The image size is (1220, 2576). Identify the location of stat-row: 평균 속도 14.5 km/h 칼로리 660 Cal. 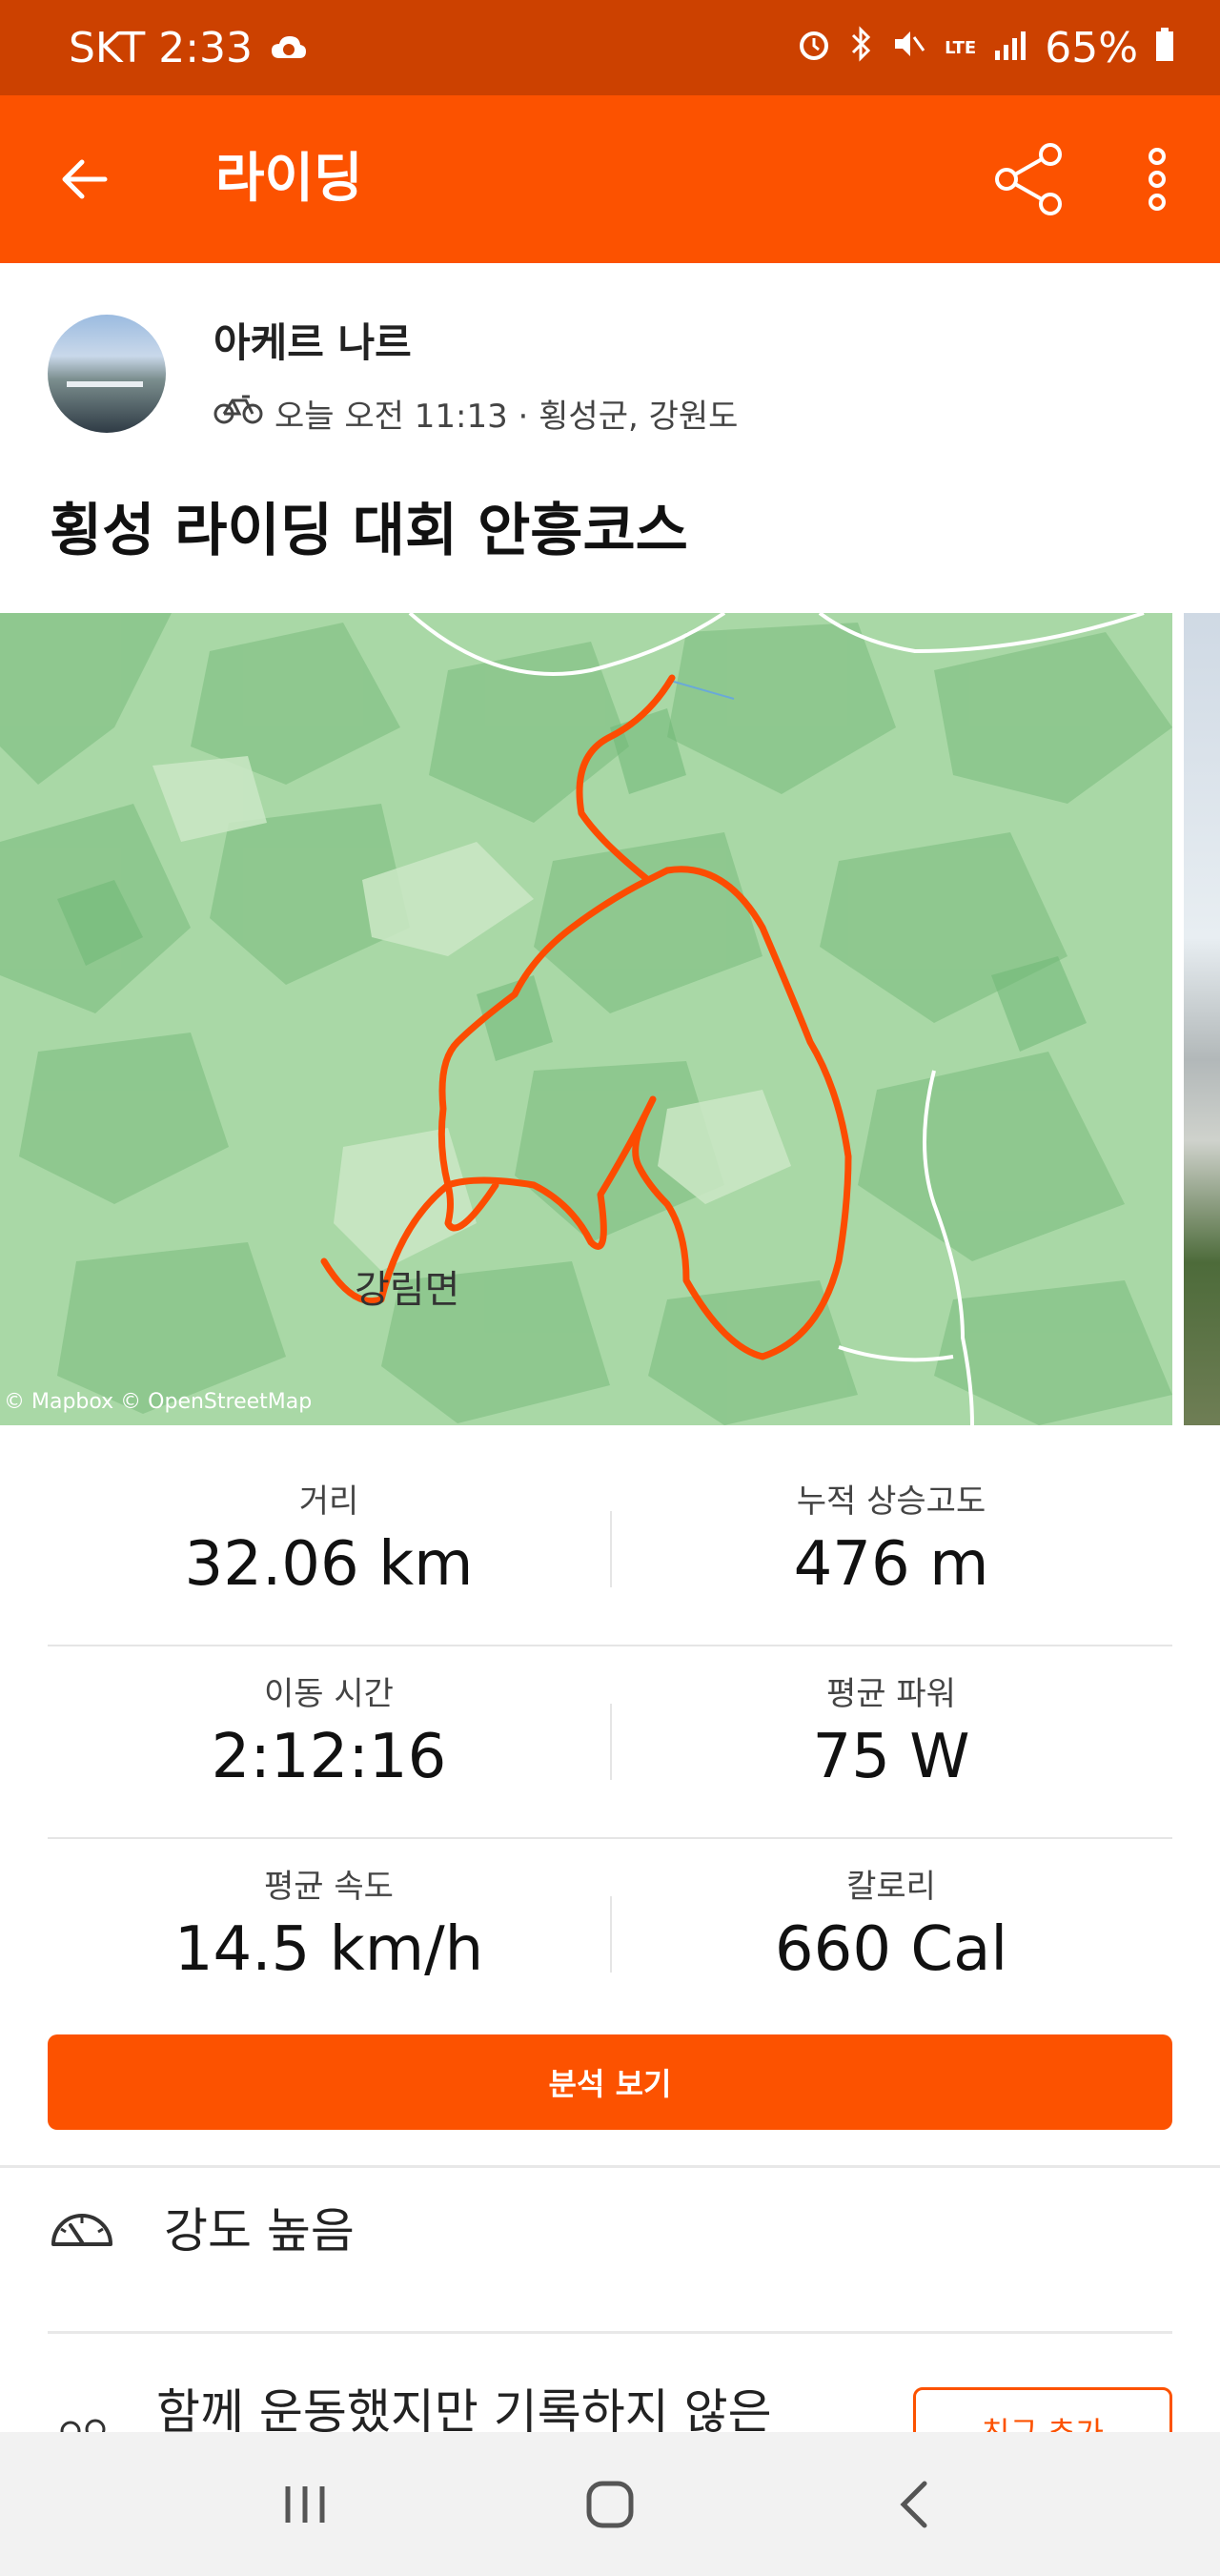
(610, 1935).